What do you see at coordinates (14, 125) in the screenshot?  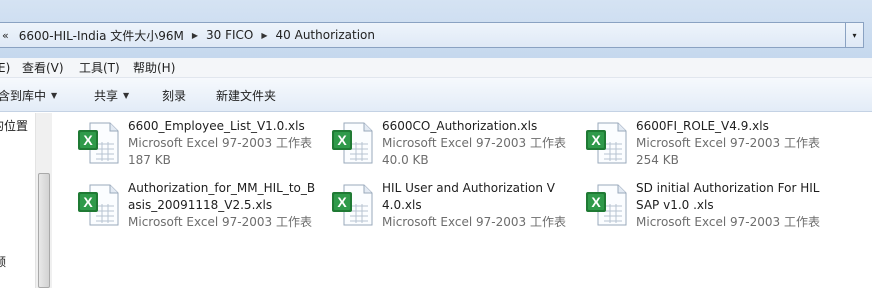 I see `nav-item-locations: 的位置` at bounding box center [14, 125].